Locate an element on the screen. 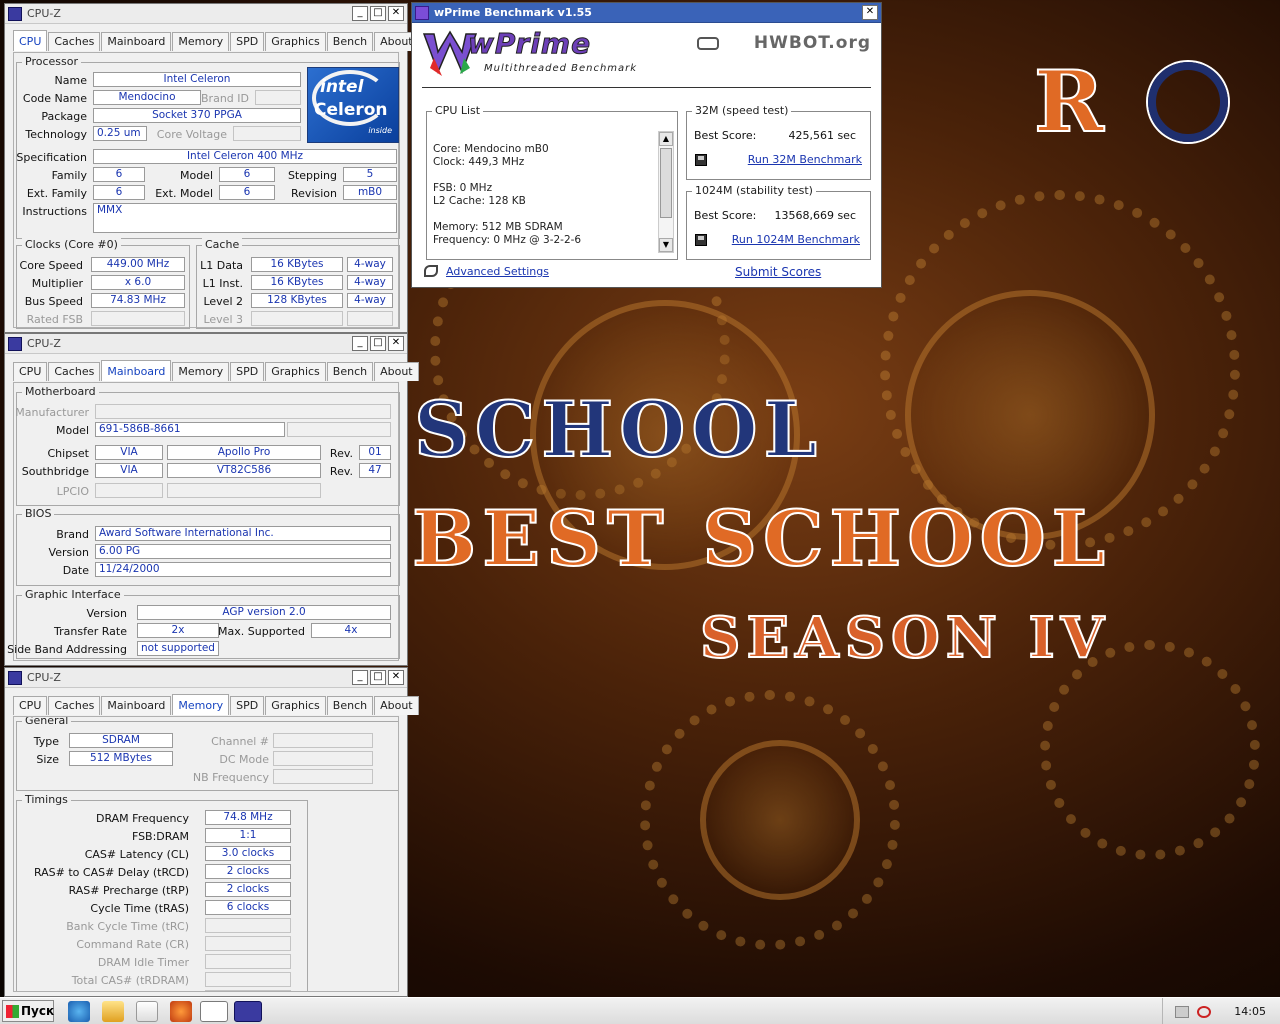 This screenshot has width=1280, height=1024. l1-data-label: L1 Data is located at coordinates (221, 265).